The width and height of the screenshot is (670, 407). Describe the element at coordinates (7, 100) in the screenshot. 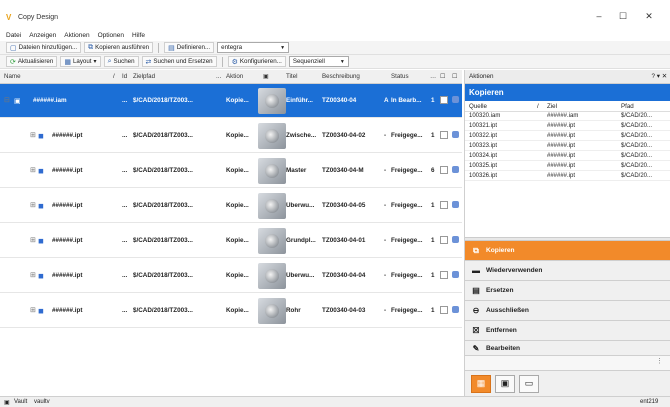

I see `collapse-icon: ⊟` at that location.